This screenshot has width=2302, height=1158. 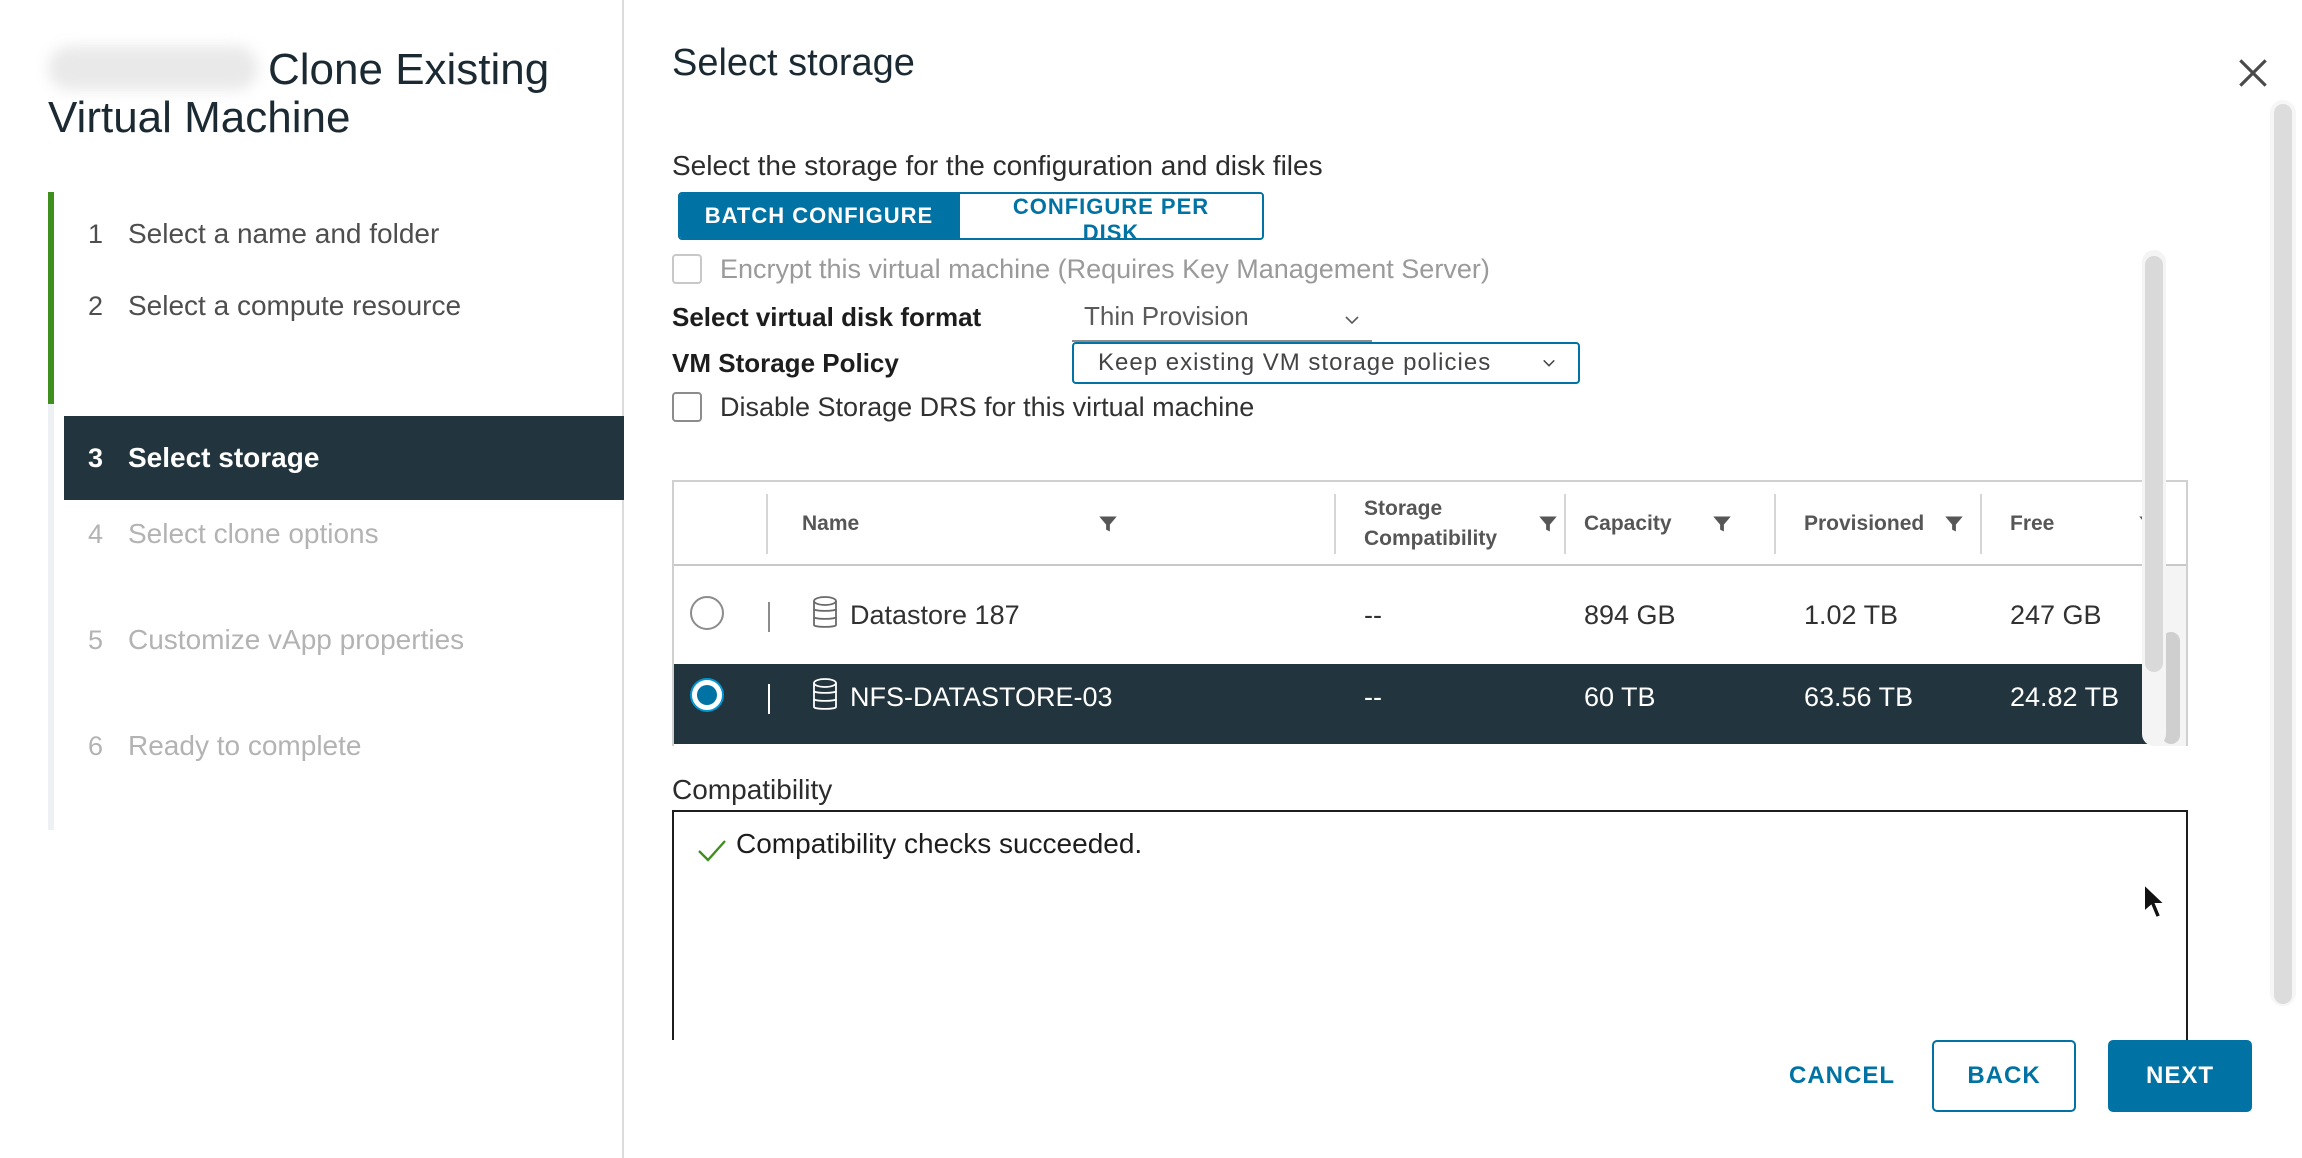 What do you see at coordinates (224, 457) in the screenshot?
I see `step-label: Select storage` at bounding box center [224, 457].